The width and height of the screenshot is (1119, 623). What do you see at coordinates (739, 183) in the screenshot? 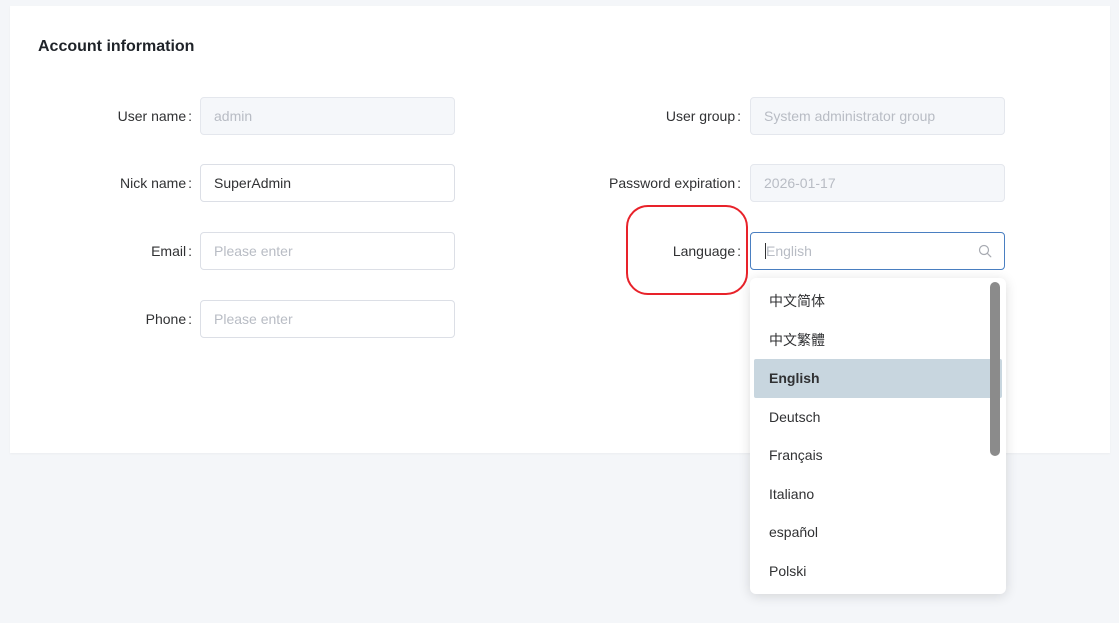
I see `password-expiration-colon: :` at bounding box center [739, 183].